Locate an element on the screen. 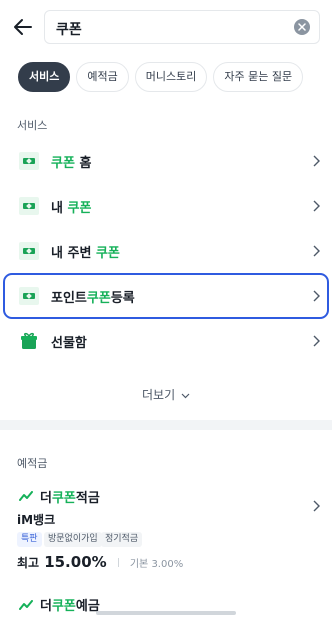  base-rate: 기본 3.00% is located at coordinates (156, 564).